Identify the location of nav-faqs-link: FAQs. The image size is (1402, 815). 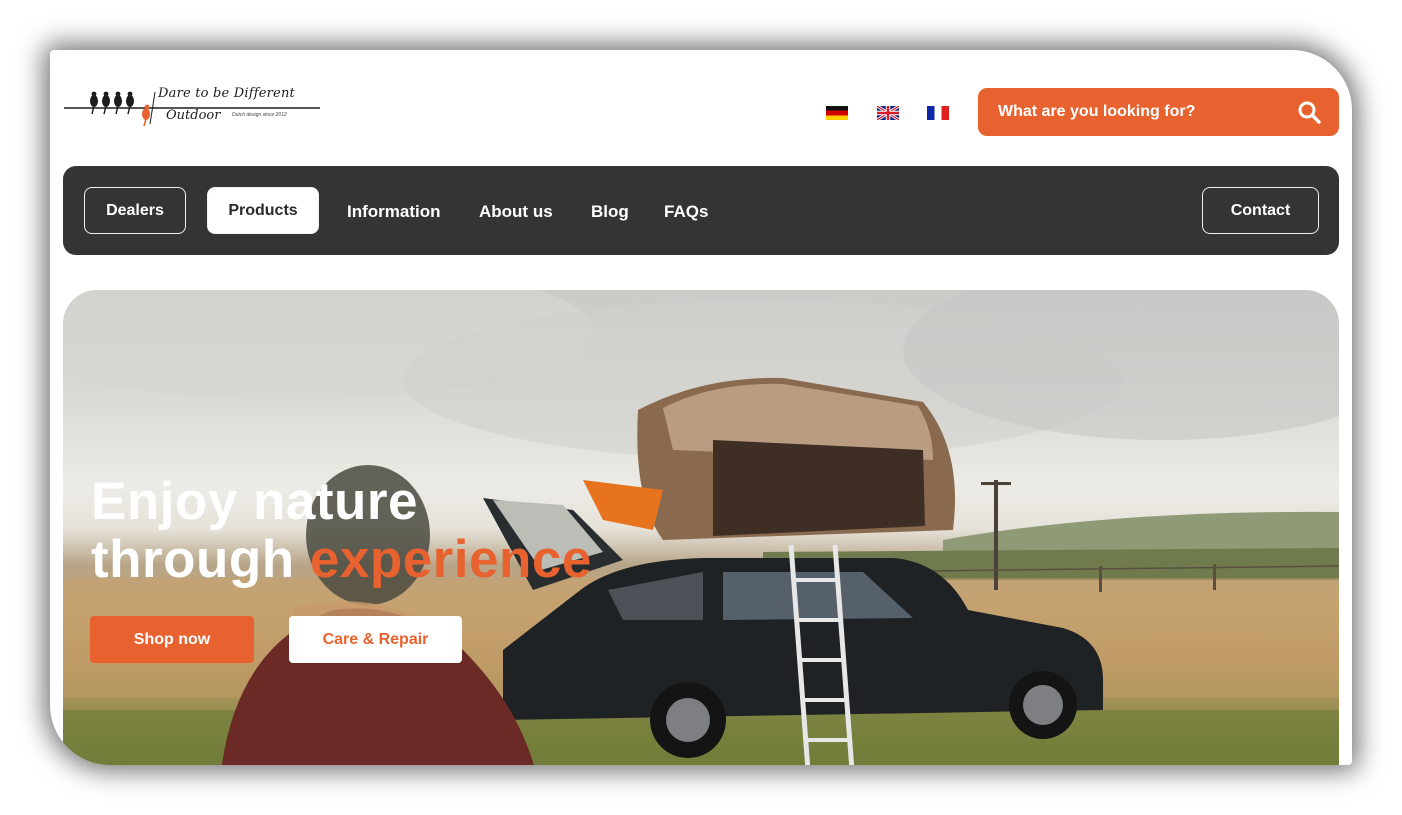
(686, 212).